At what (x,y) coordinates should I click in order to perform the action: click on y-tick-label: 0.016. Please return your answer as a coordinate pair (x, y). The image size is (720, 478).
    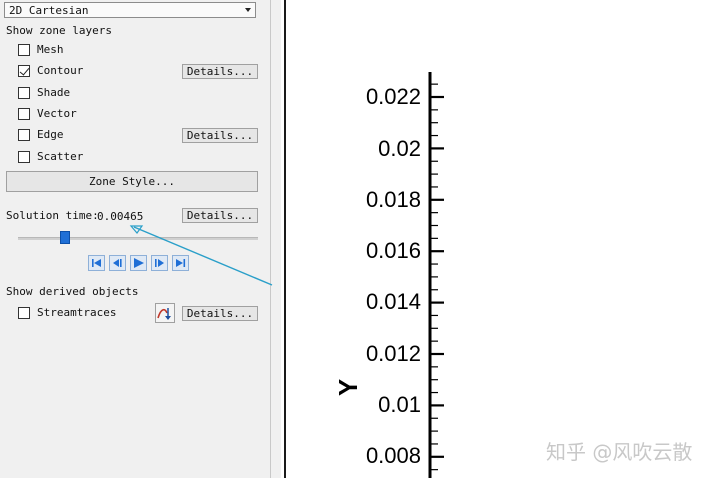
    Looking at the image, I should click on (393, 250).